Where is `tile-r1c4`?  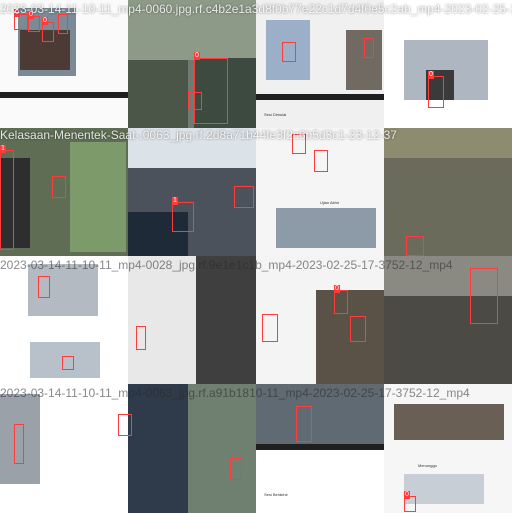 tile-r1c4 is located at coordinates (448, 64).